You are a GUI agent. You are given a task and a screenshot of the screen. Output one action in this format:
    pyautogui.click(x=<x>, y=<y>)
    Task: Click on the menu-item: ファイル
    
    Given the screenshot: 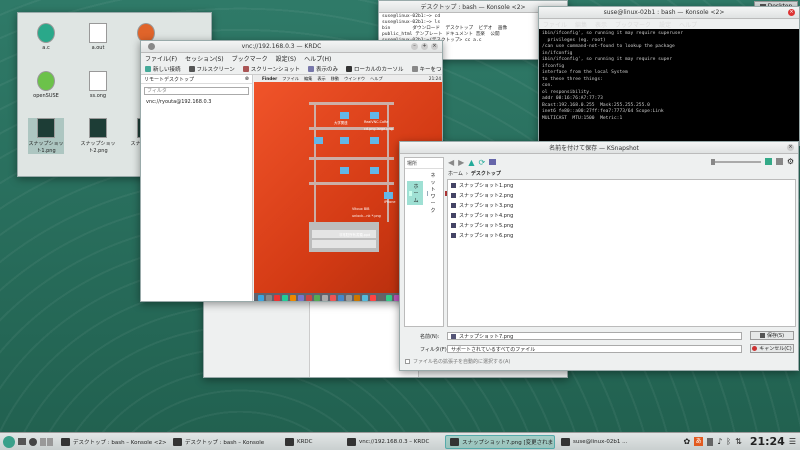 What is the action you would take?
    pyautogui.click(x=555, y=24)
    